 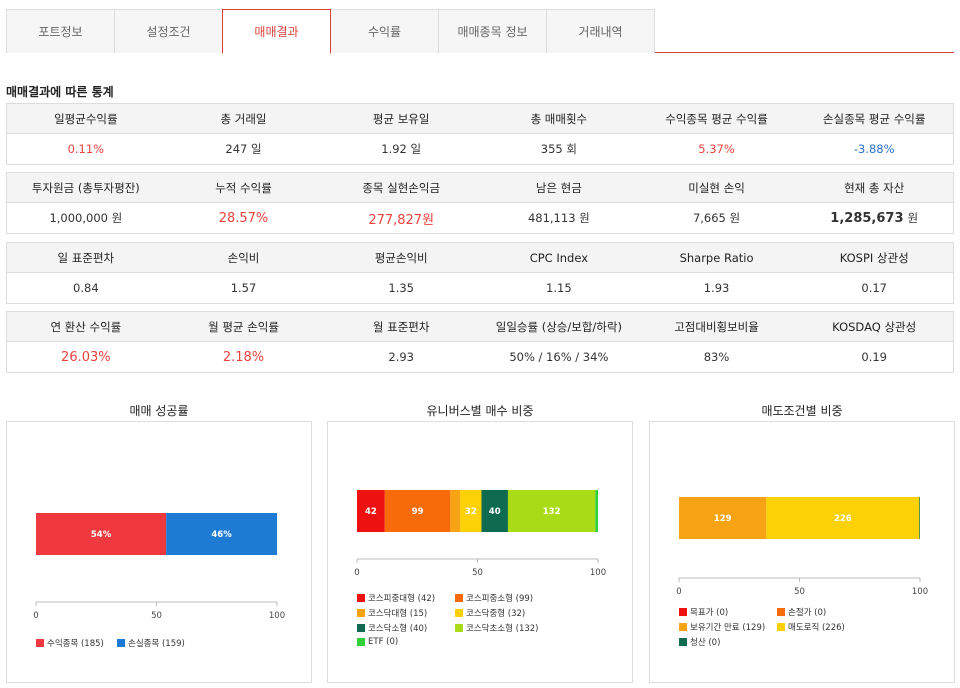 I want to click on tab-trade-stock-info: 매매종목 정보, so click(x=492, y=31).